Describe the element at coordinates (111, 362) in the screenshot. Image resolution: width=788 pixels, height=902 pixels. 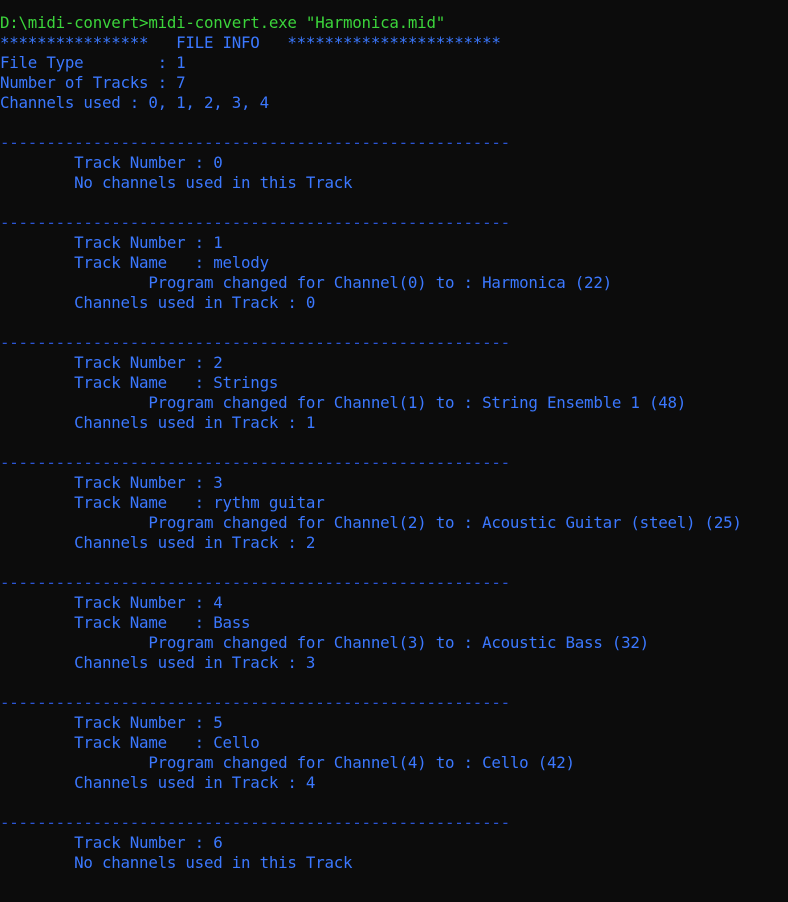
I see `track-number-line: Track Number : 2` at that location.